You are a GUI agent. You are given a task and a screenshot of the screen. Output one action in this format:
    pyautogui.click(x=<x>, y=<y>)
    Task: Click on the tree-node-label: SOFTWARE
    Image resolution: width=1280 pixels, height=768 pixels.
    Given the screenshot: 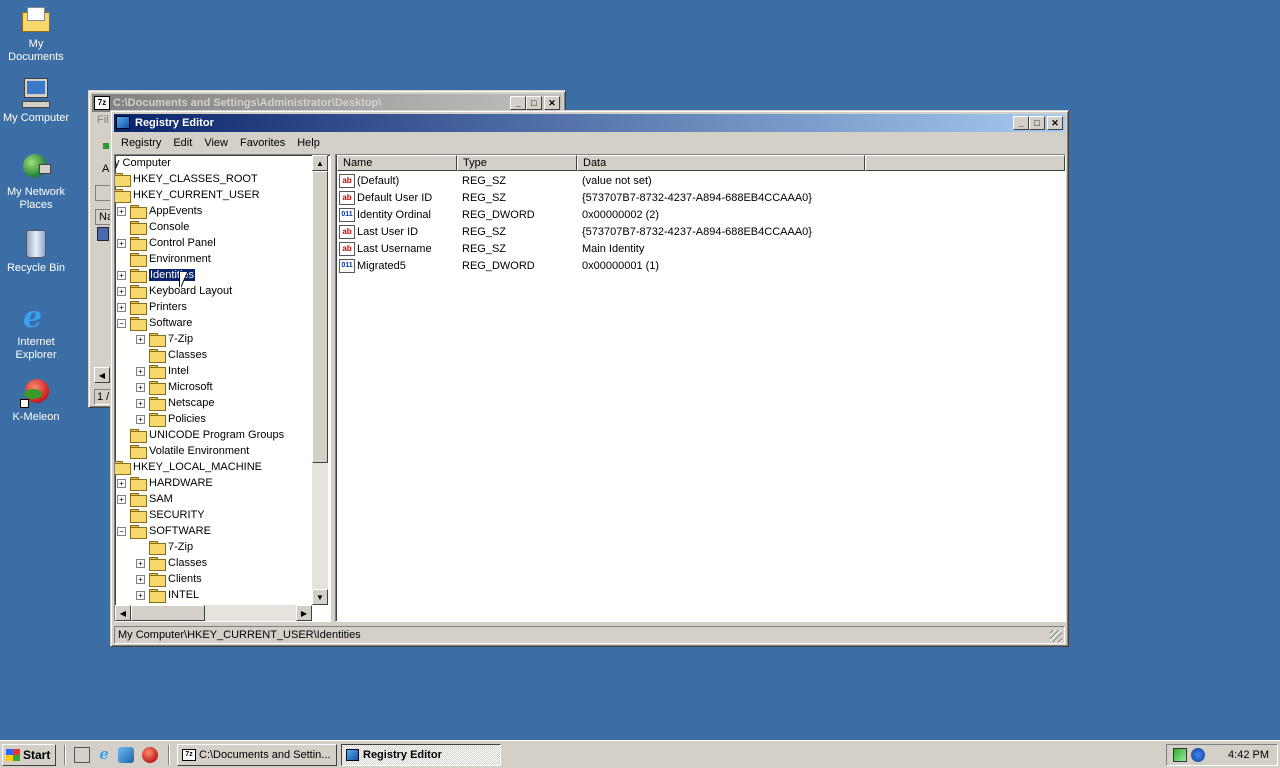 What is the action you would take?
    pyautogui.click(x=180, y=531)
    